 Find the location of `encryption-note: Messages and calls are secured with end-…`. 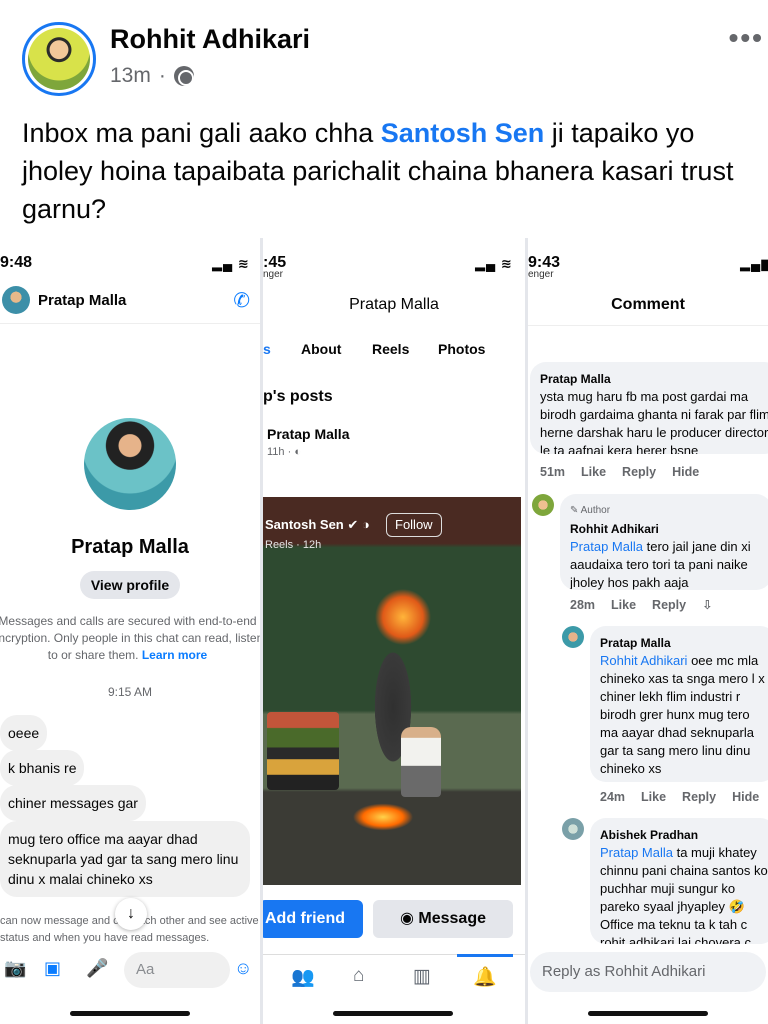

encryption-note: Messages and calls are secured with end-… is located at coordinates (130, 638).